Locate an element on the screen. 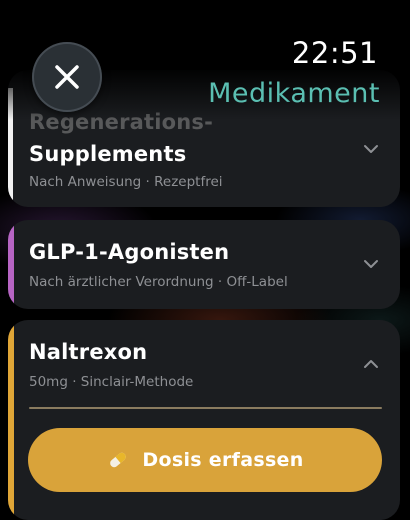 The width and height of the screenshot is (410, 520). card-title: GLP-1-Agonisten is located at coordinates (129, 252).